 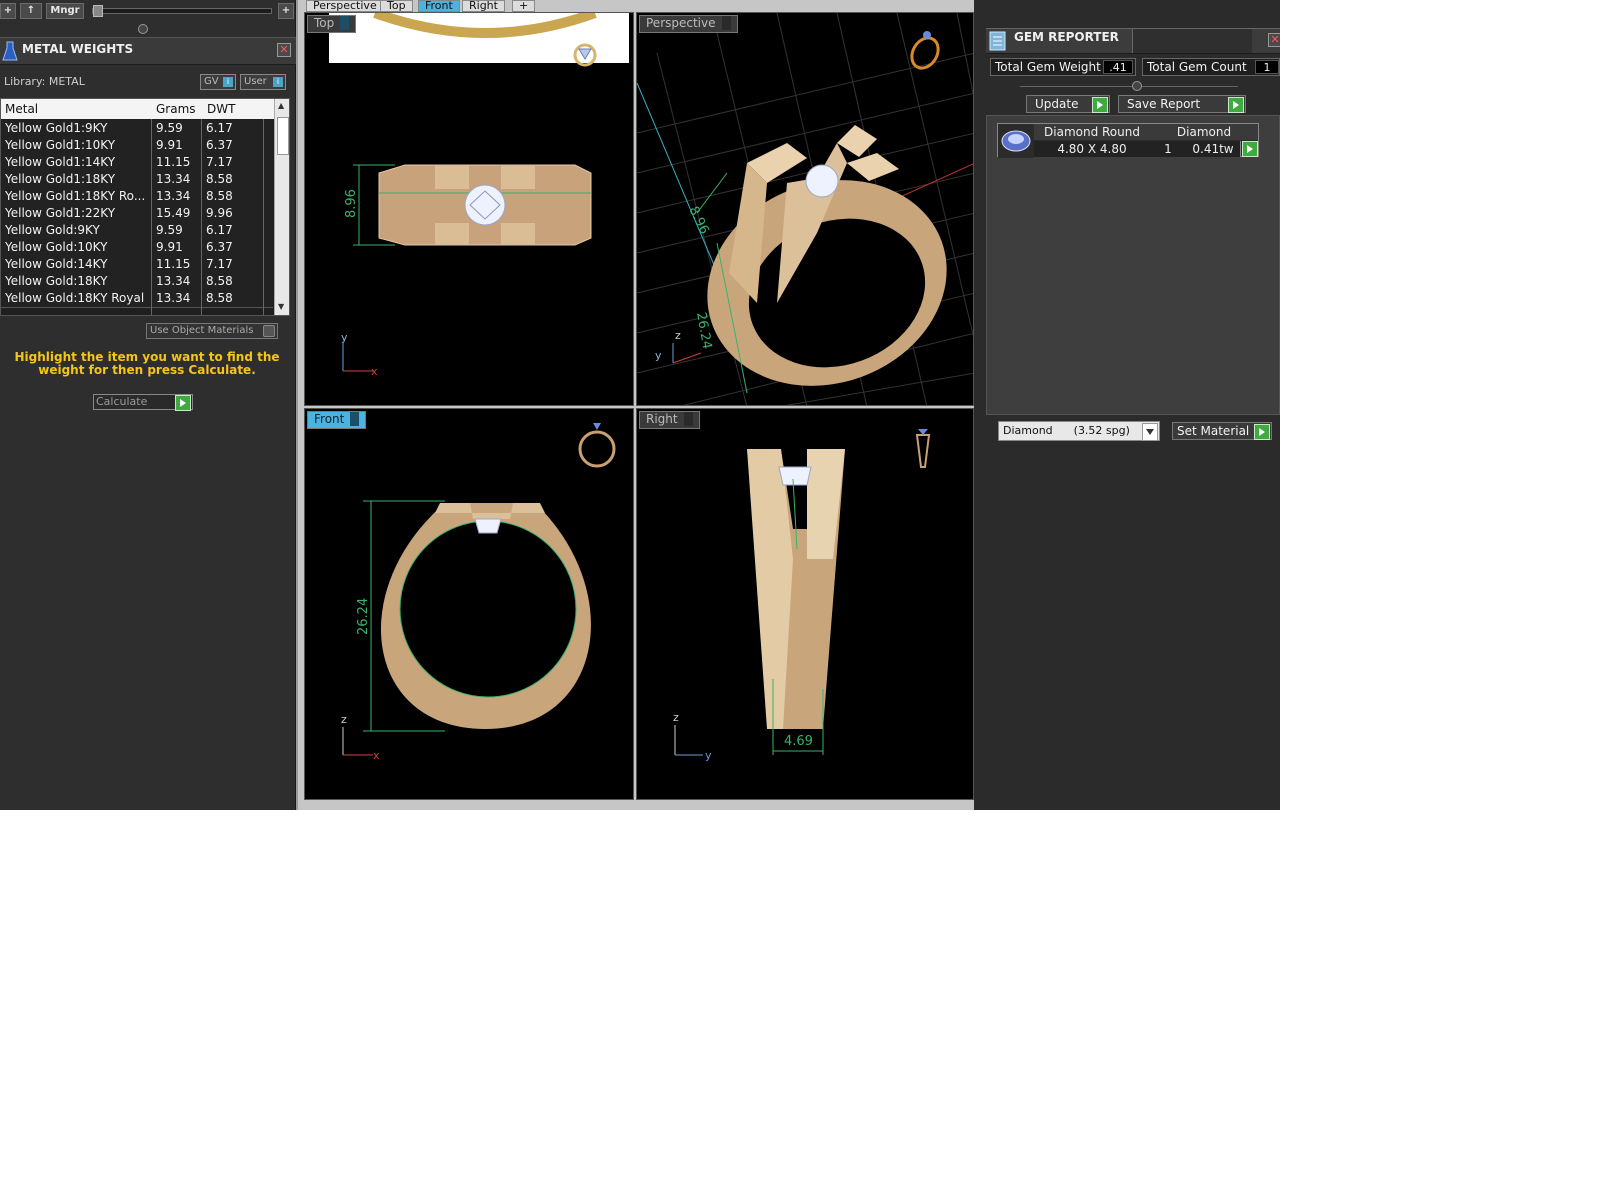 What do you see at coordinates (1066, 37) in the screenshot?
I see `gem-reporter-title: GEM REPORTER` at bounding box center [1066, 37].